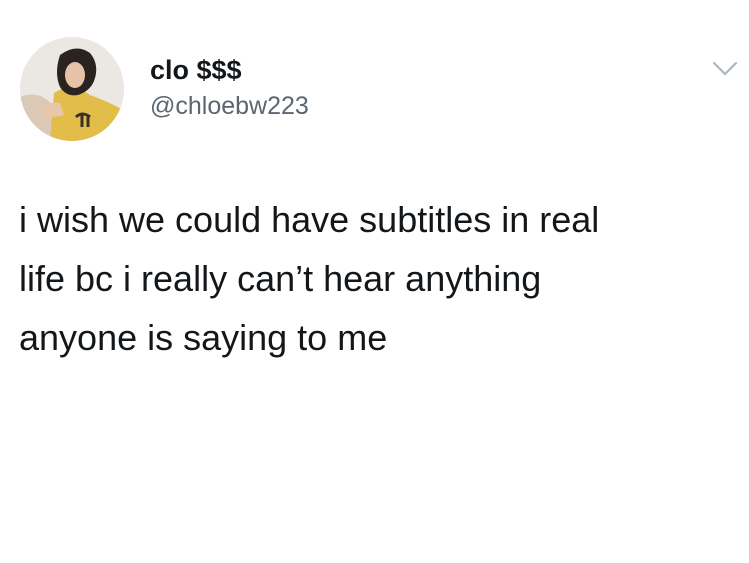 This screenshot has height=563, width=749. What do you see at coordinates (229, 106) in the screenshot?
I see `user-handle: @chloebw223` at bounding box center [229, 106].